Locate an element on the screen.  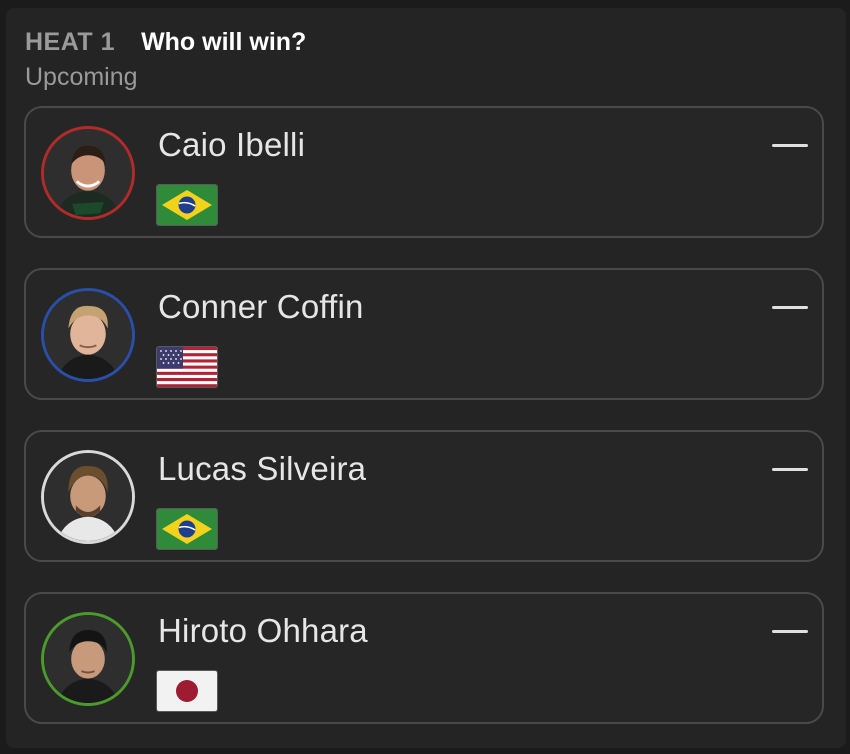
surfer-name: Caio Ibelli is located at coordinates (232, 144).